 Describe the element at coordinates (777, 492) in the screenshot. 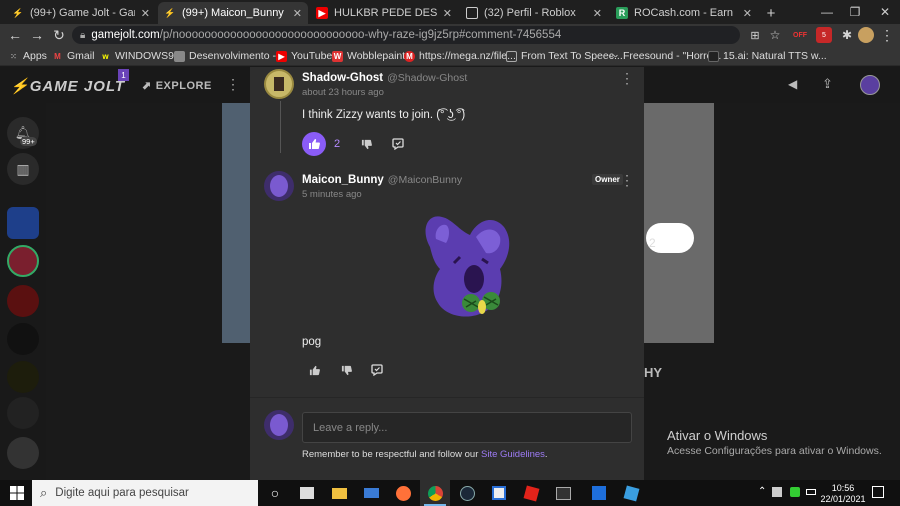

I see `tray-app-icon` at that location.